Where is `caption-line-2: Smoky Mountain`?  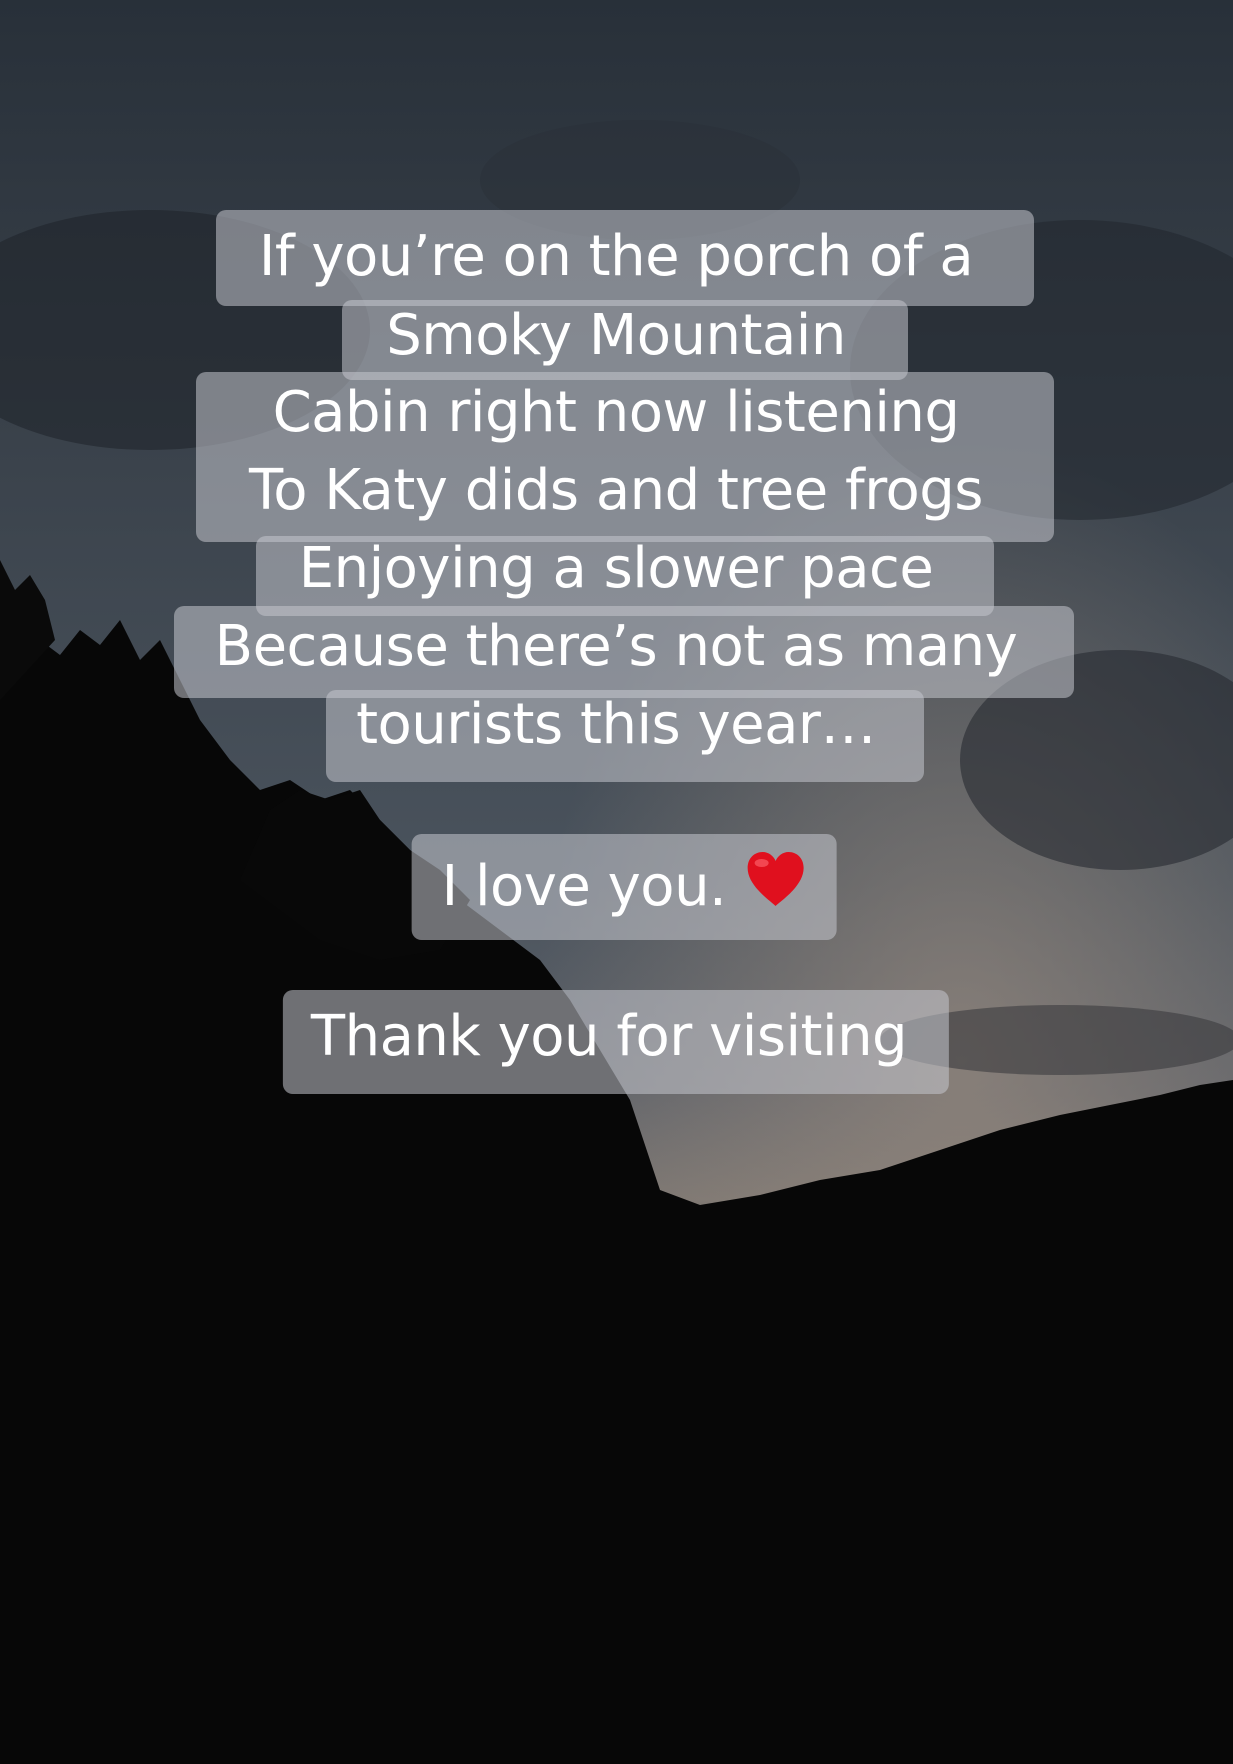
caption-line-2: Smoky Mountain is located at coordinates (616, 335).